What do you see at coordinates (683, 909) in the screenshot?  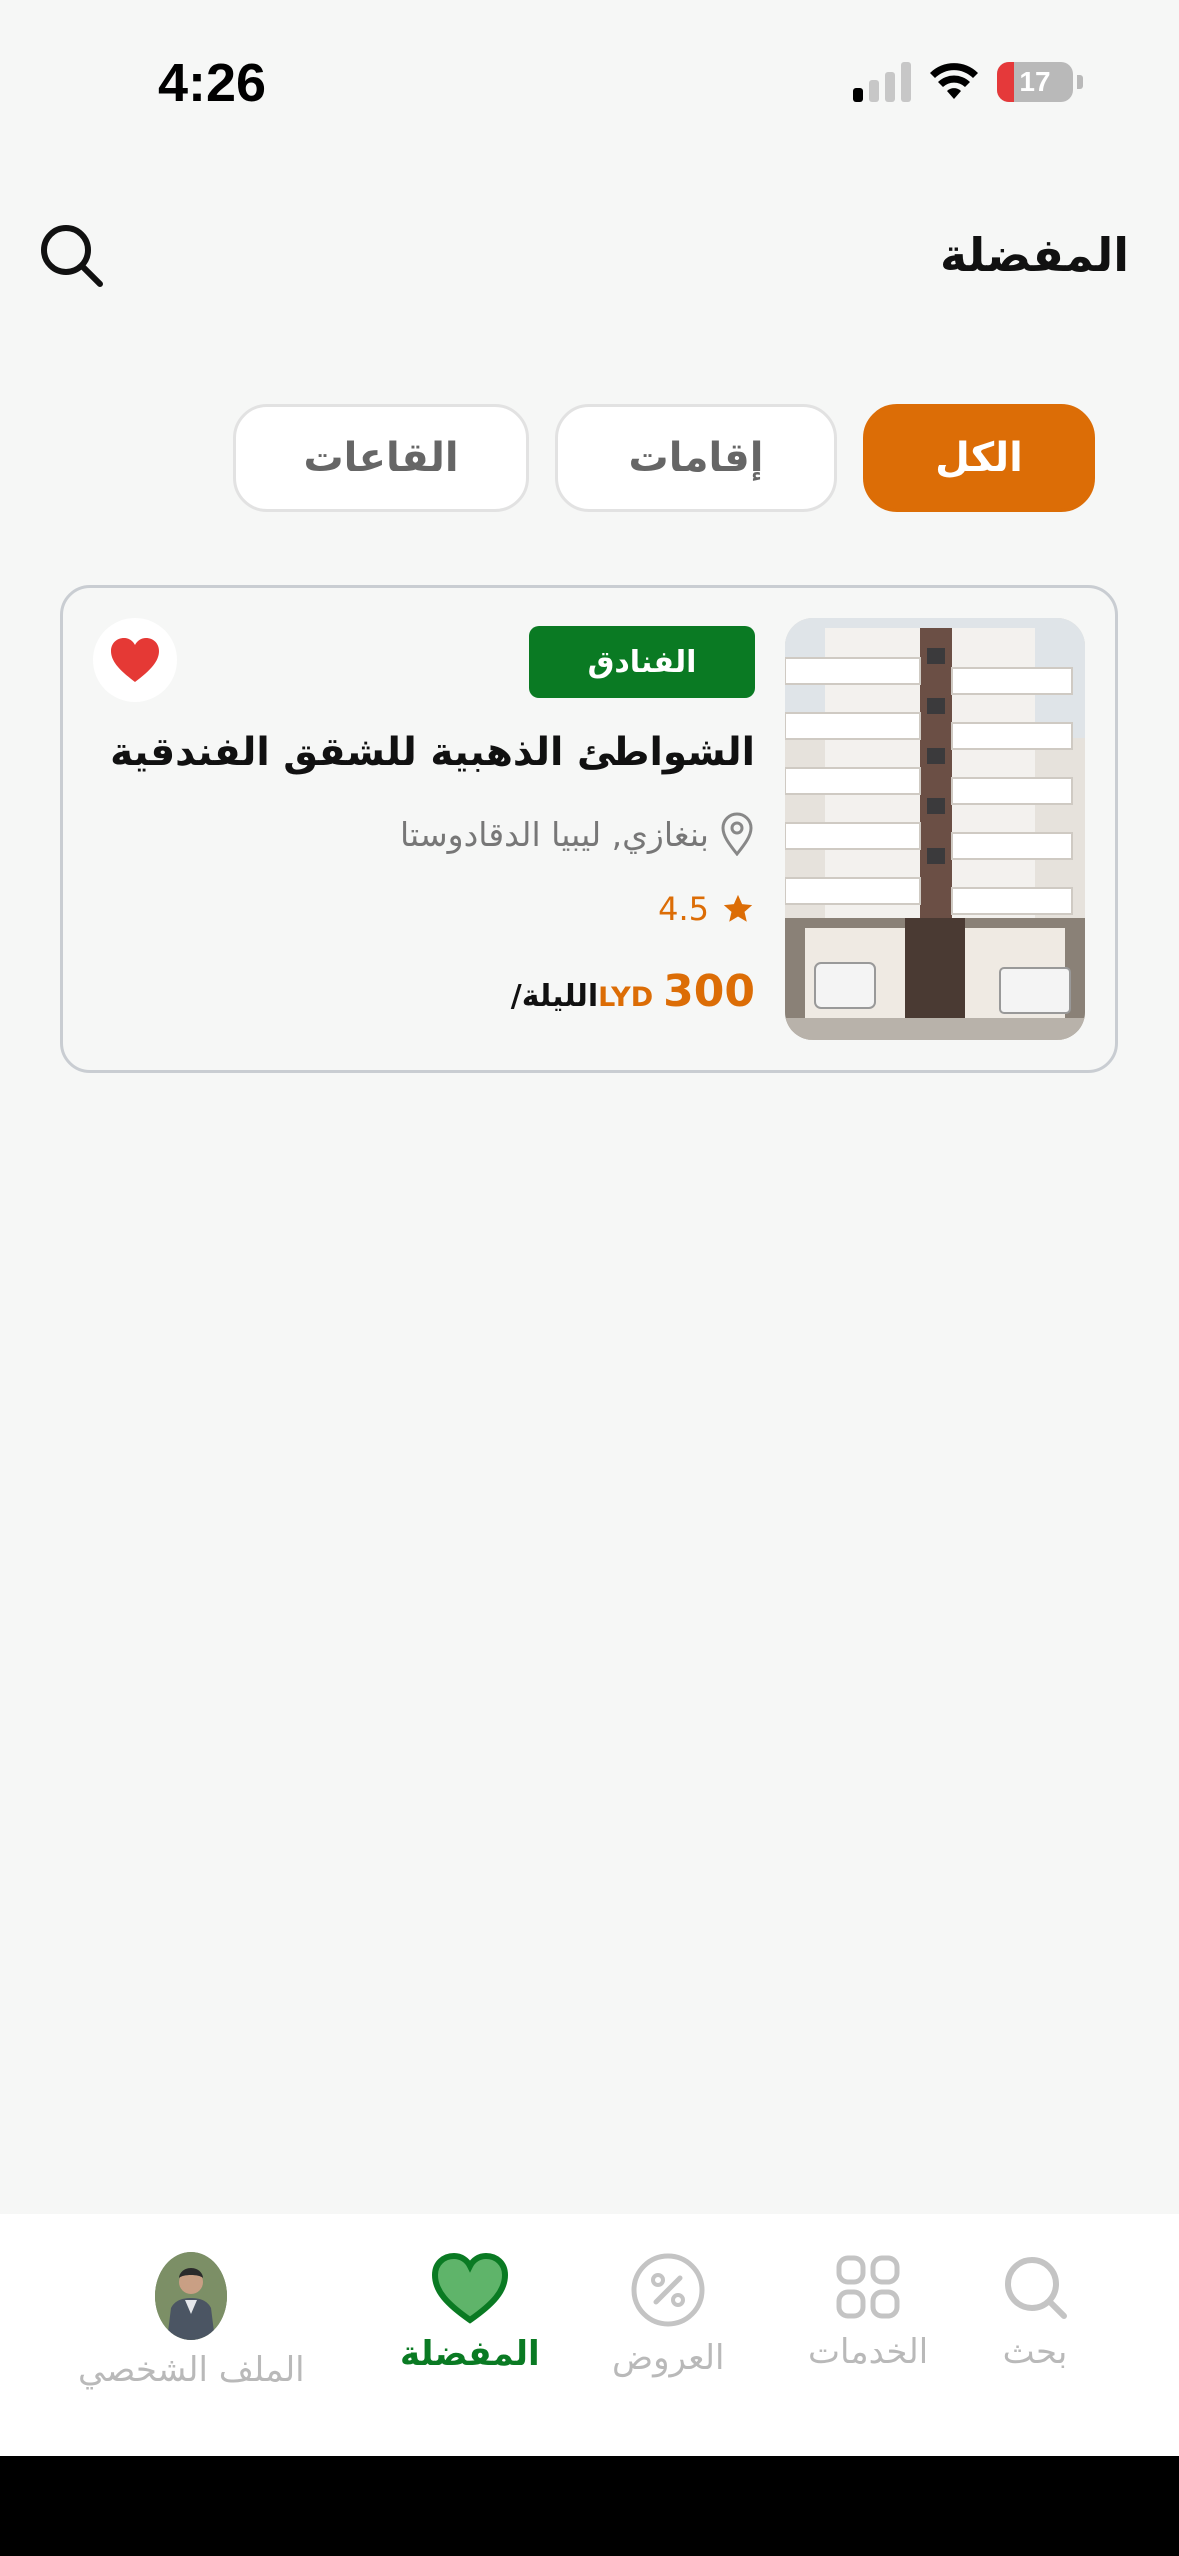 I see `rating-value: 4.5` at bounding box center [683, 909].